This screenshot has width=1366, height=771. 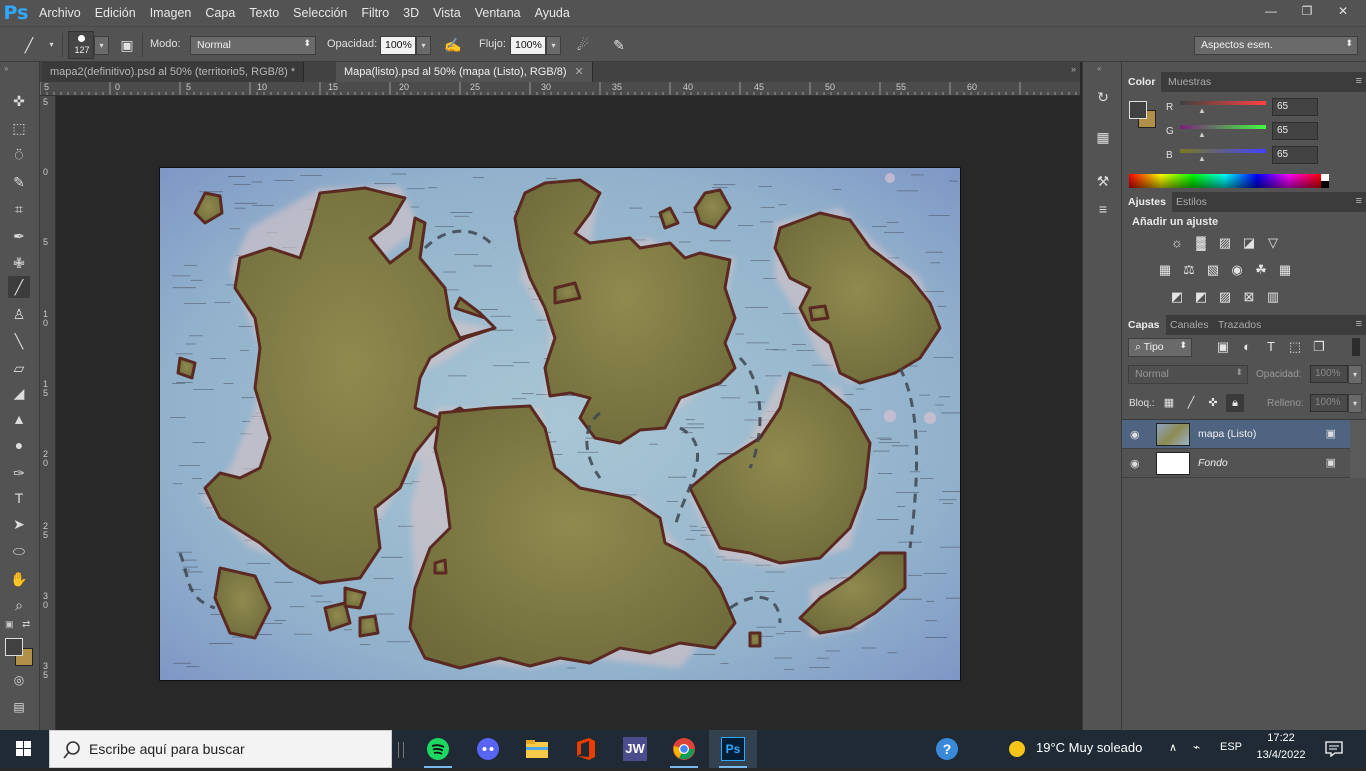 What do you see at coordinates (1173, 747) in the screenshot?
I see `tray-chevron-icon: ∧` at bounding box center [1173, 747].